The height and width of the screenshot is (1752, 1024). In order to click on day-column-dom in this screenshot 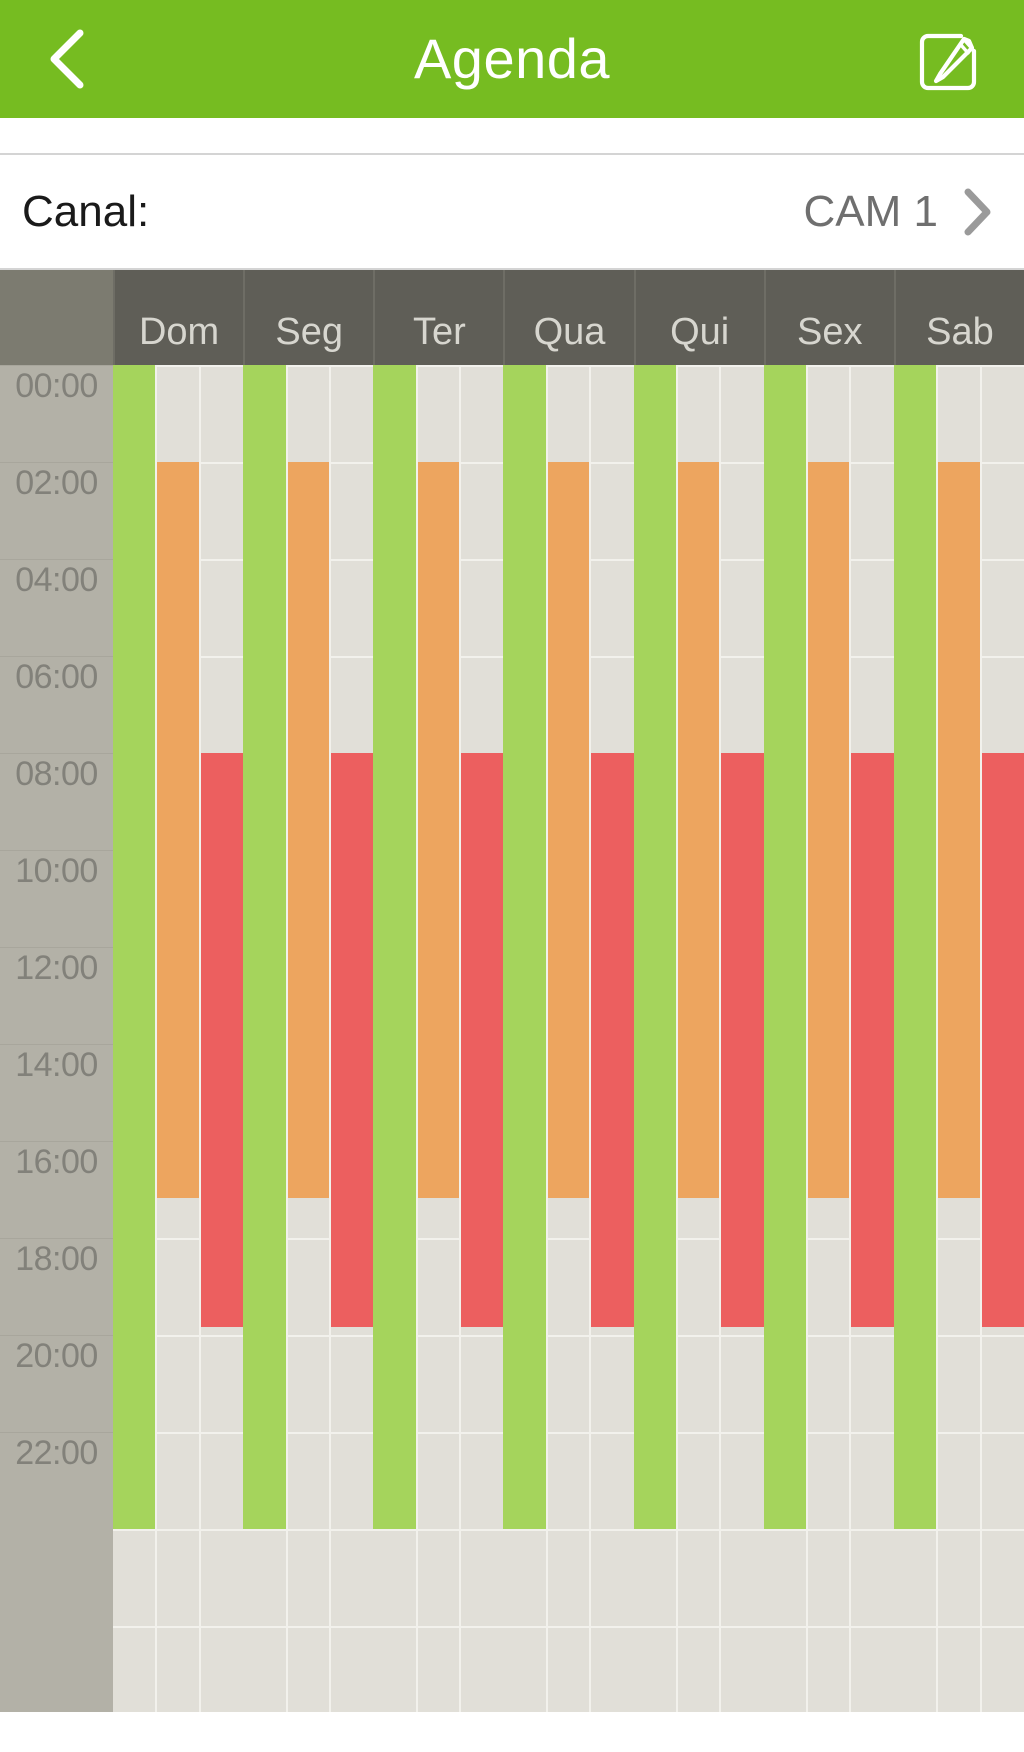, I will do `click(178, 1038)`.